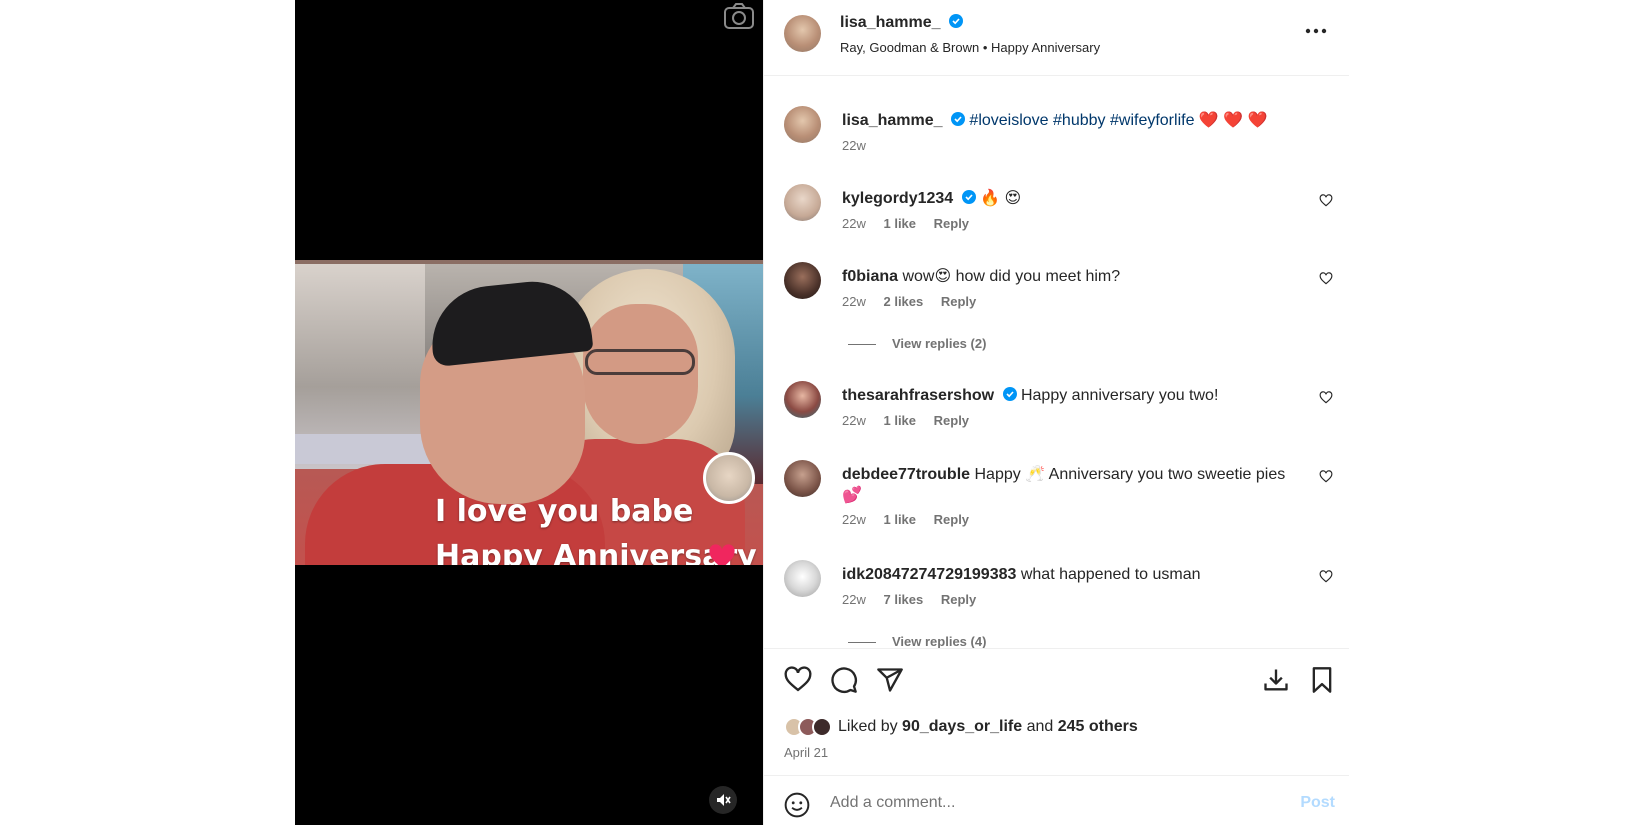  Describe the element at coordinates (939, 641) in the screenshot. I see `view-replies-label: View replies (4)` at that location.